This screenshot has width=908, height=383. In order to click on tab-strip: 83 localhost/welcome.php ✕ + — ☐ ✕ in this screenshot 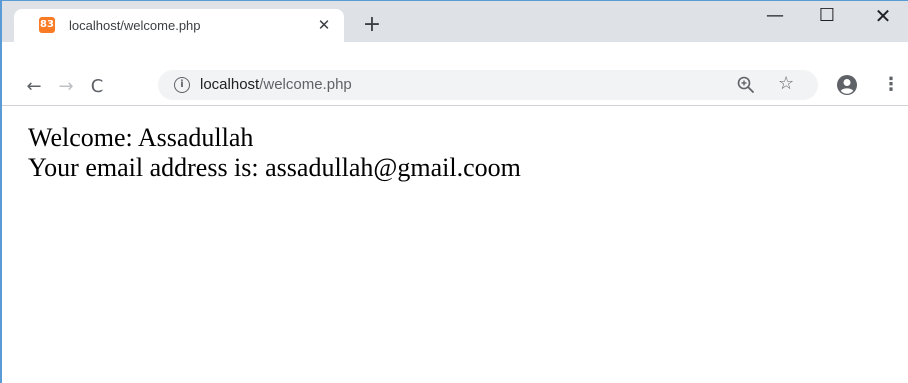, I will do `click(455, 21)`.